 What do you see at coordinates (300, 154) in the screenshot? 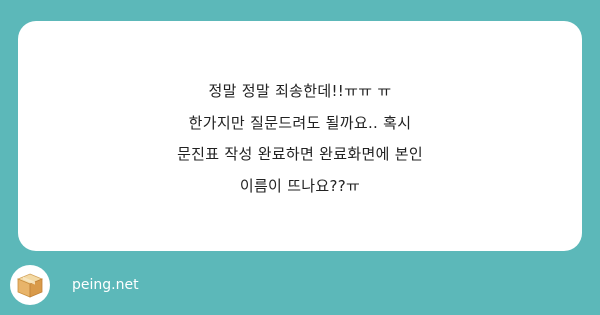
I see `question-line-3: 문진표 작성 완료하면 완료화면에 본인` at bounding box center [300, 154].